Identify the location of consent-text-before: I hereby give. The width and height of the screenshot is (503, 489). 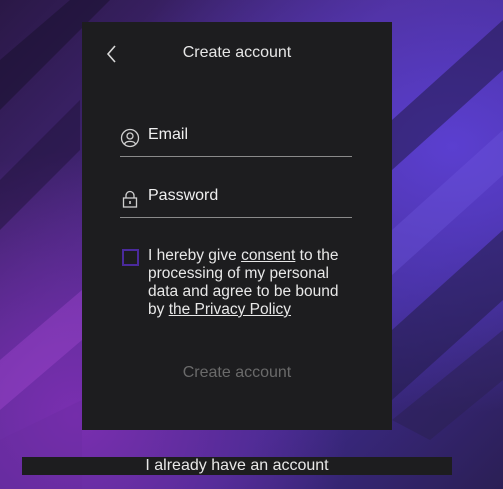
(195, 255).